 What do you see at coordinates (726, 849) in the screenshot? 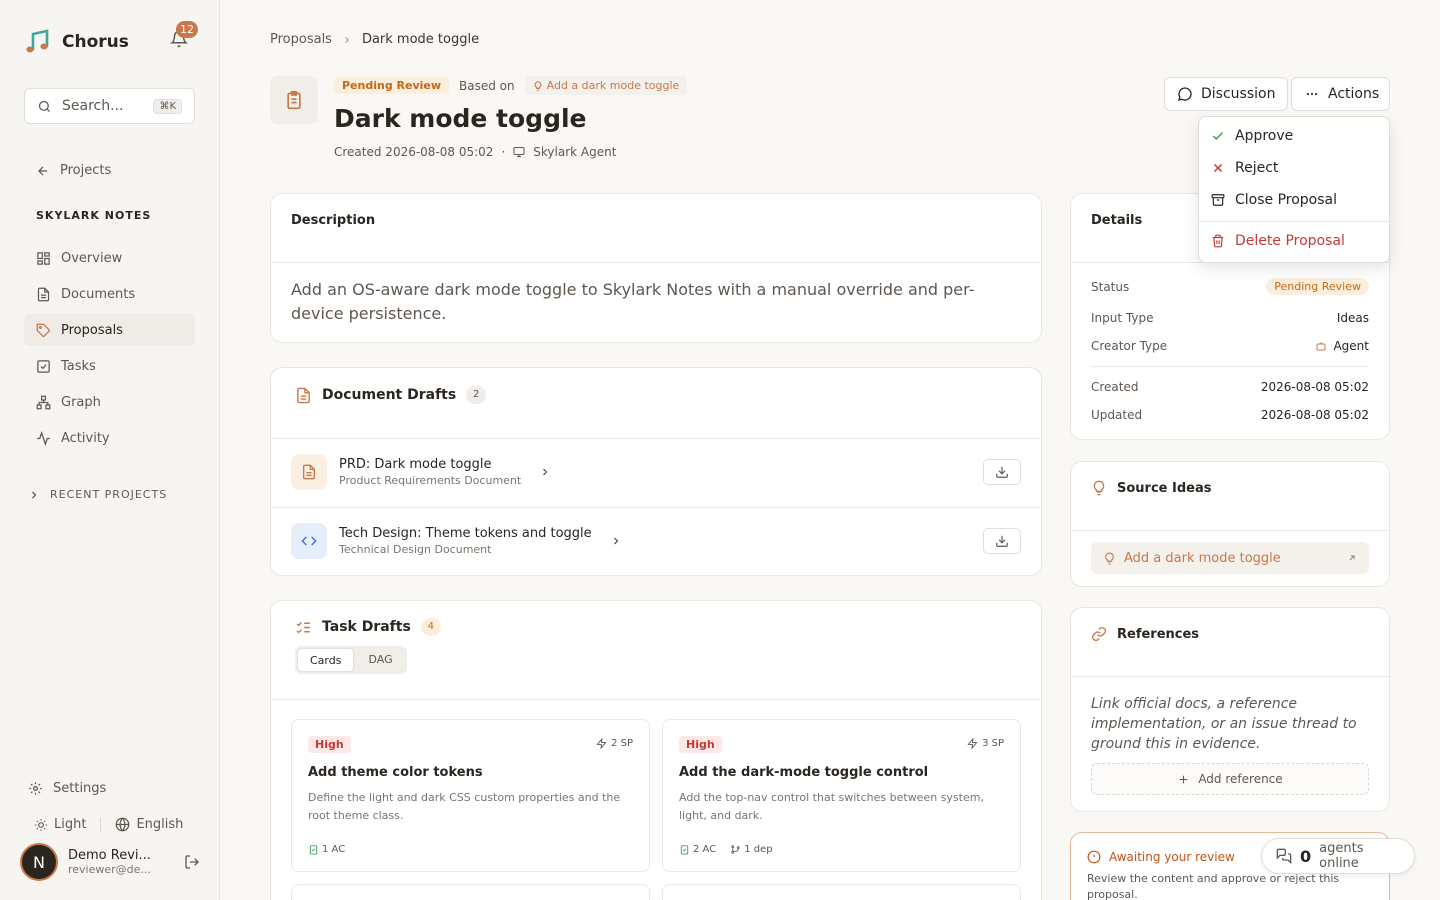
I see `task-footer: 2 AC 1 dep` at bounding box center [726, 849].